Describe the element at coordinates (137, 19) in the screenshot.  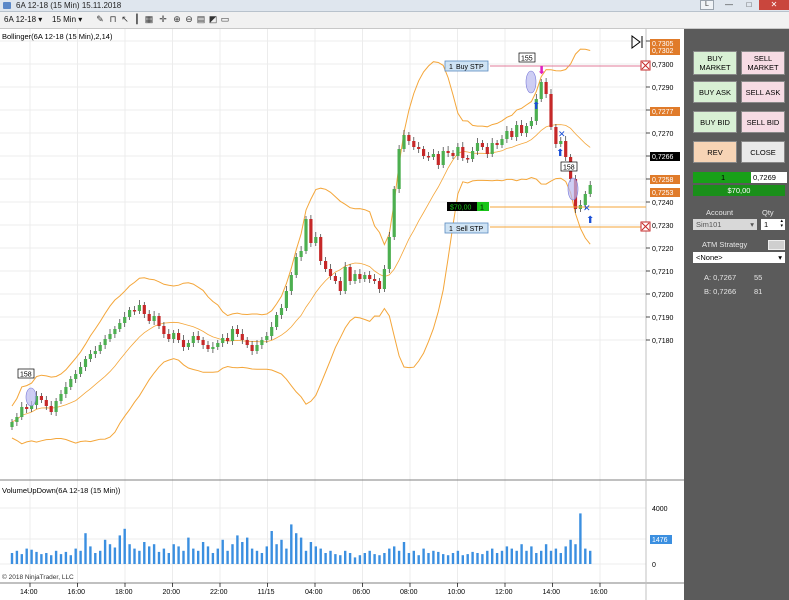
I see `chart-style-icon: ┃` at that location.